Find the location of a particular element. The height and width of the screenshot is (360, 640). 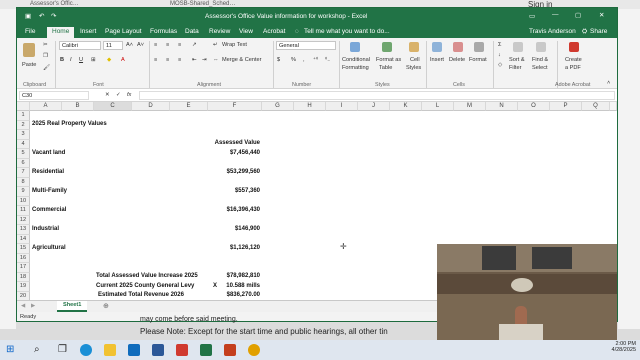

align-top-icon: ≡ is located at coordinates (155, 45).